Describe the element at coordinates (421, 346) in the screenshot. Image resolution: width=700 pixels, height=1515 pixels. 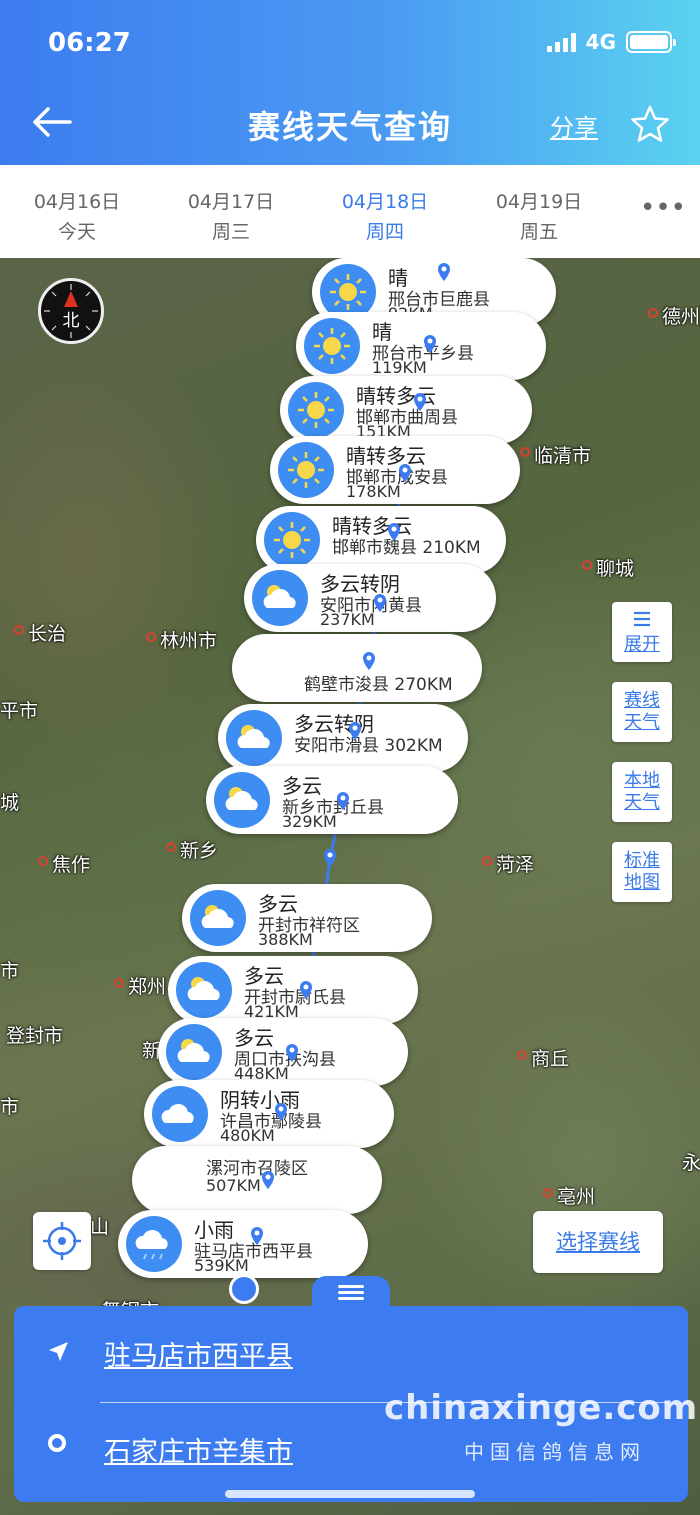
I see `weather-stop: 晴邢台市平乡县 119KM` at that location.